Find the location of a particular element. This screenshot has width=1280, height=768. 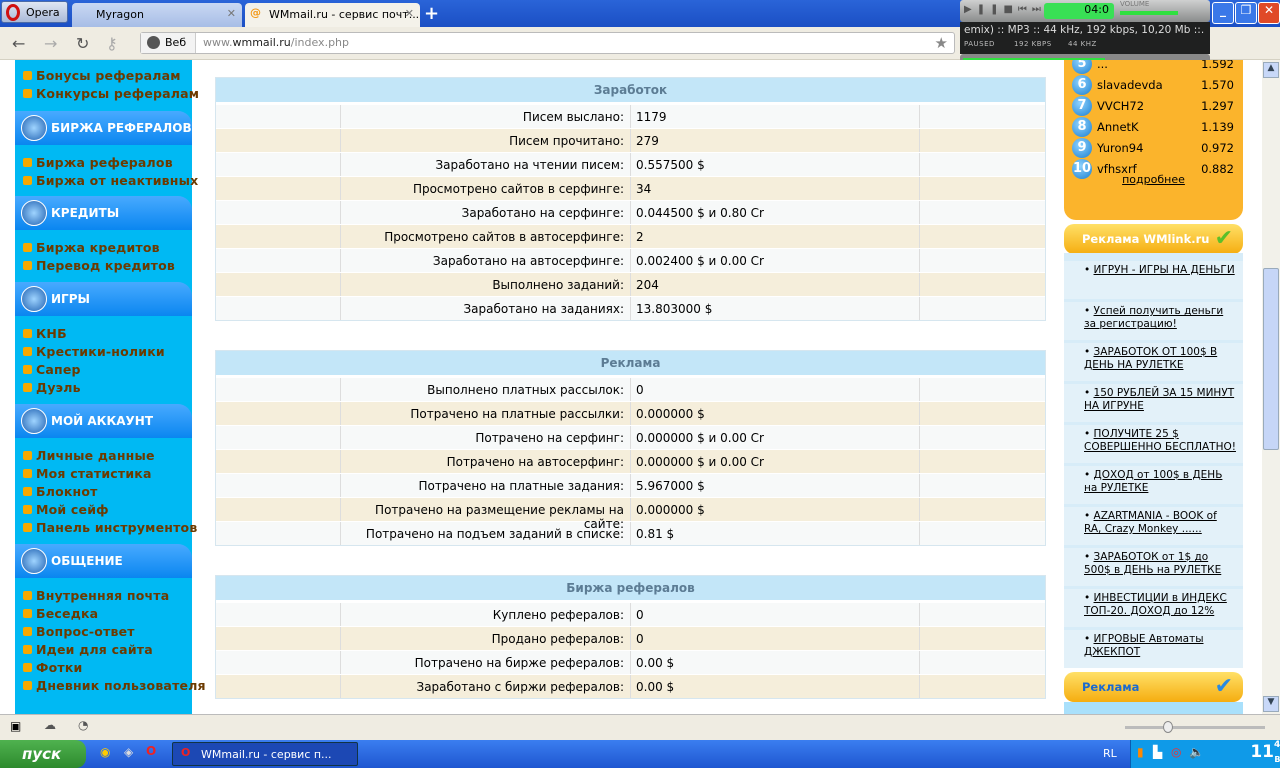

sidebar-link: Биржа рефералов is located at coordinates (98, 162).